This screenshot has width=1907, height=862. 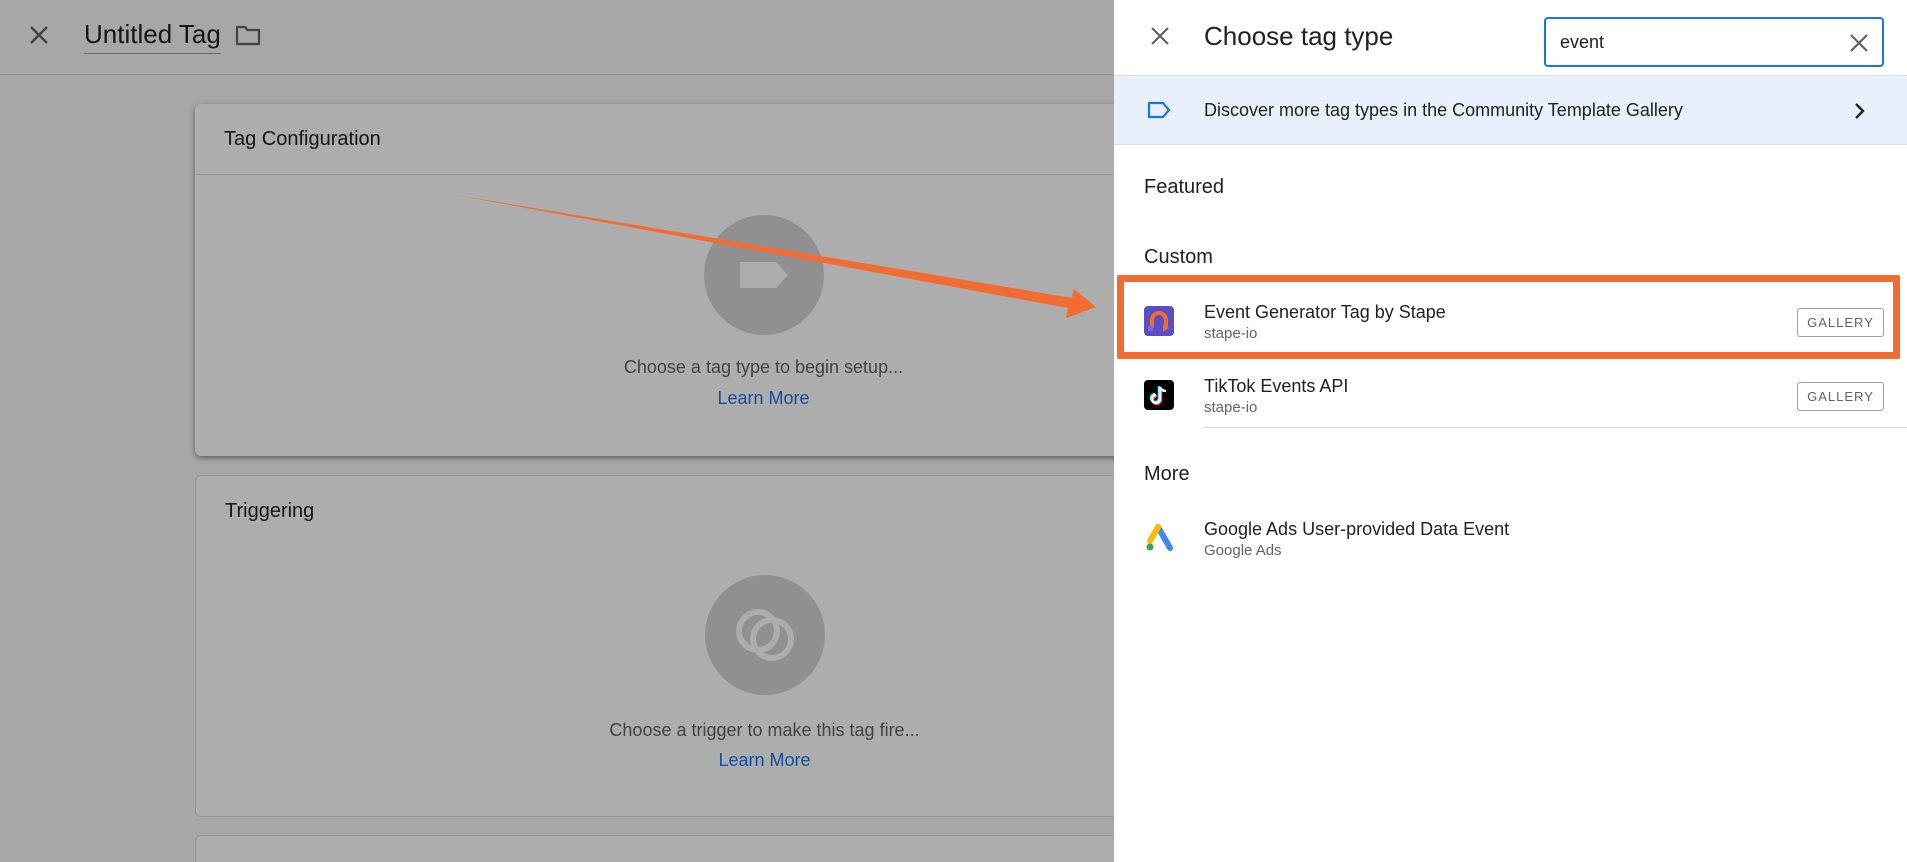 What do you see at coordinates (1859, 43) in the screenshot?
I see `clear-icon` at bounding box center [1859, 43].